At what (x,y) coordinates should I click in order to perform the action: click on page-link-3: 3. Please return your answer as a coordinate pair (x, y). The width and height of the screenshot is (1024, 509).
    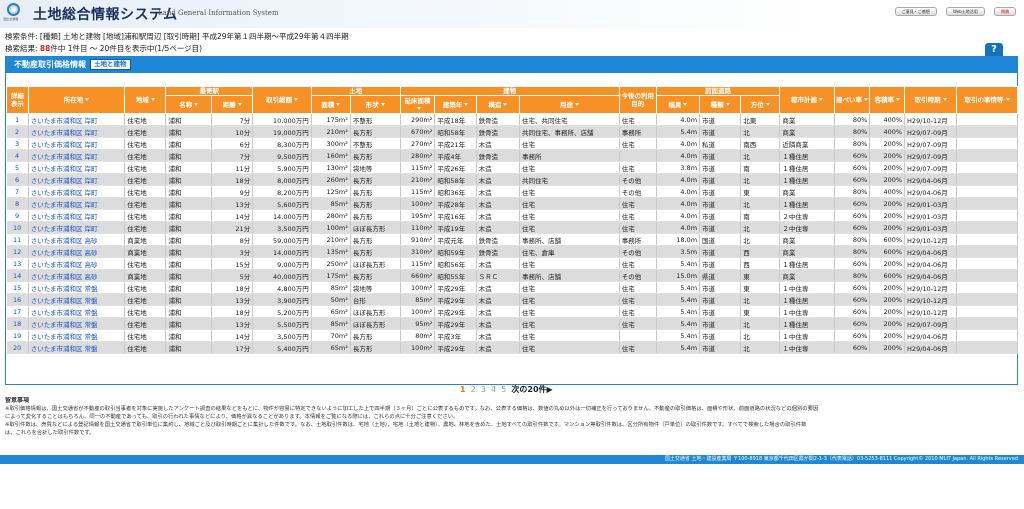
    Looking at the image, I should click on (483, 389).